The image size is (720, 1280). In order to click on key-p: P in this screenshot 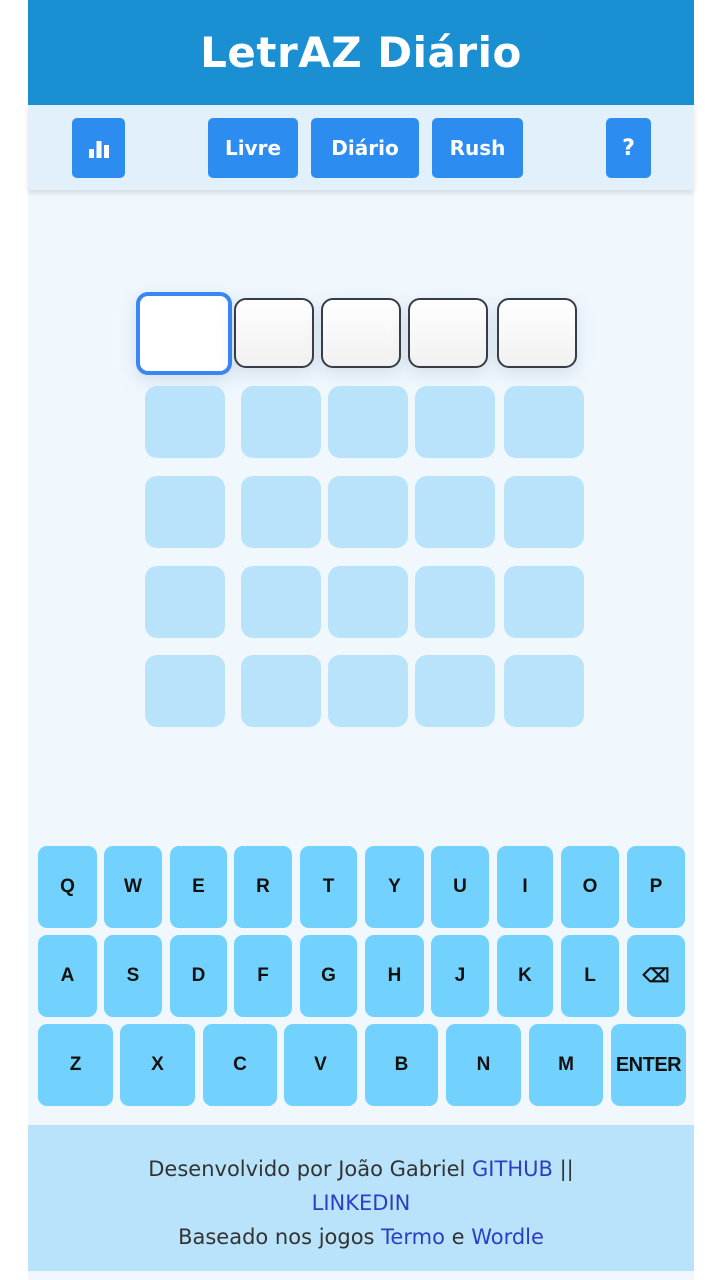, I will do `click(656, 887)`.